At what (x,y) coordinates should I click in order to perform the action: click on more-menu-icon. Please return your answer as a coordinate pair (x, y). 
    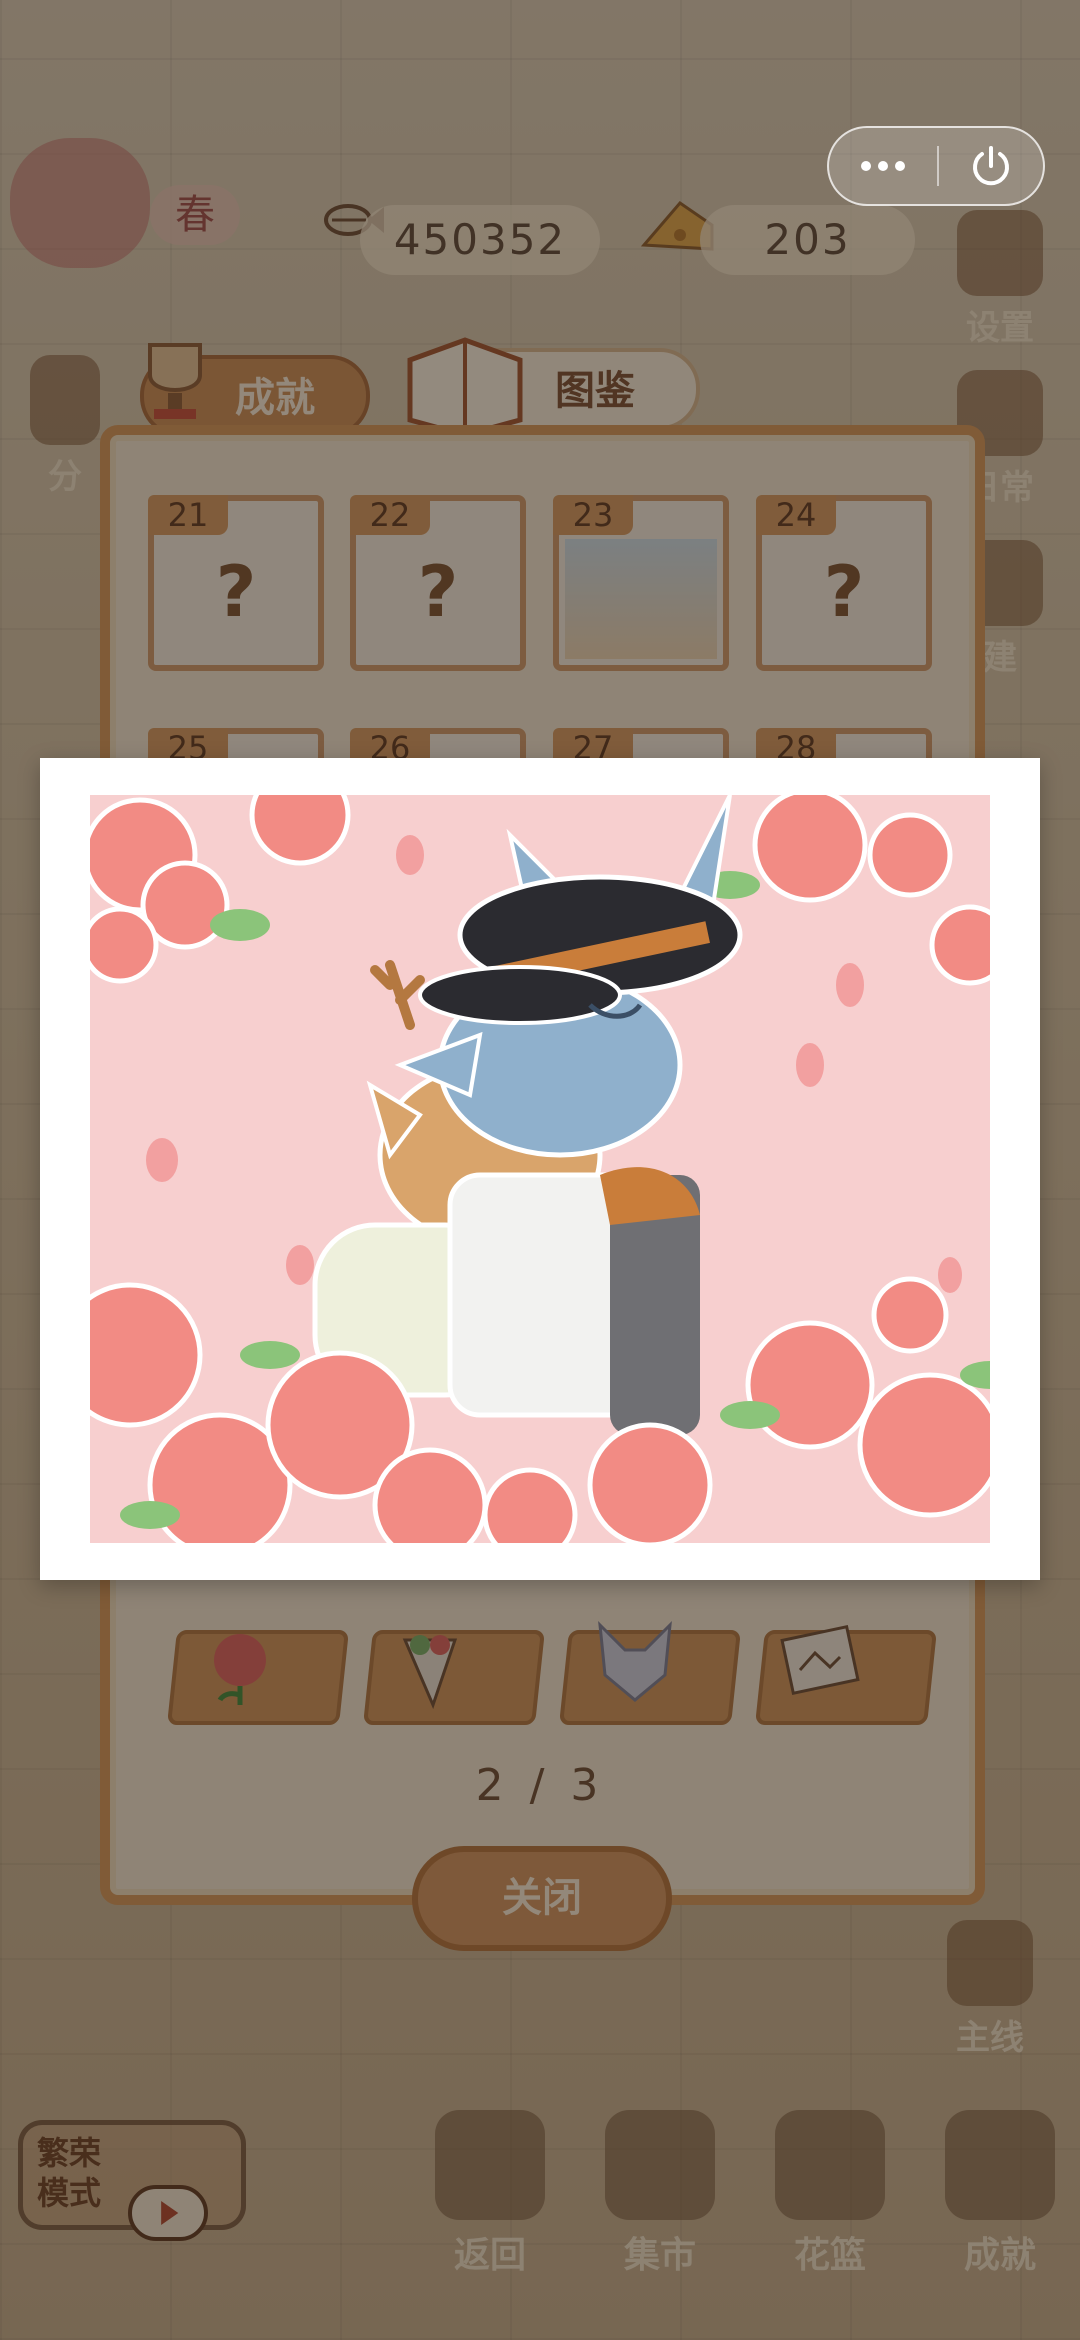
    Looking at the image, I should click on (883, 166).